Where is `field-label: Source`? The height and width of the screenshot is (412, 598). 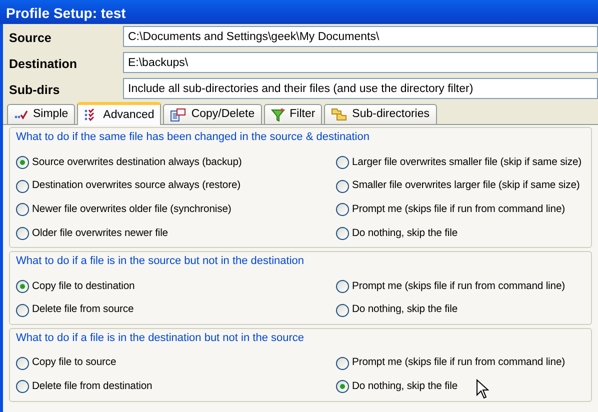 field-label: Source is located at coordinates (30, 38).